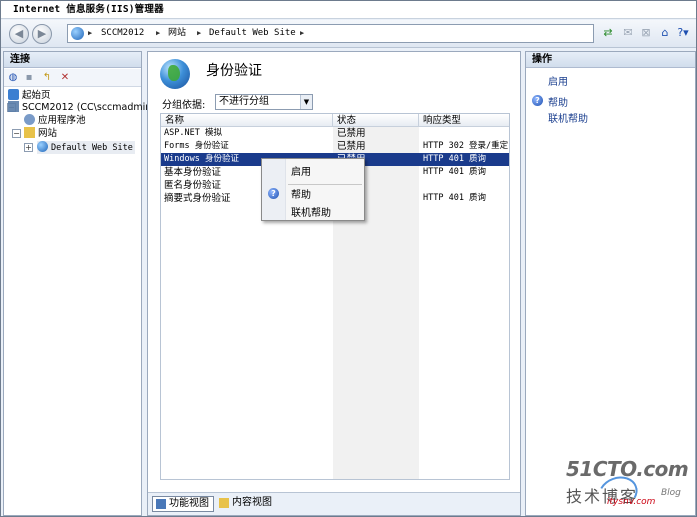  What do you see at coordinates (201, 159) in the screenshot?
I see `row-name: Windows 身份验证` at bounding box center [201, 159].